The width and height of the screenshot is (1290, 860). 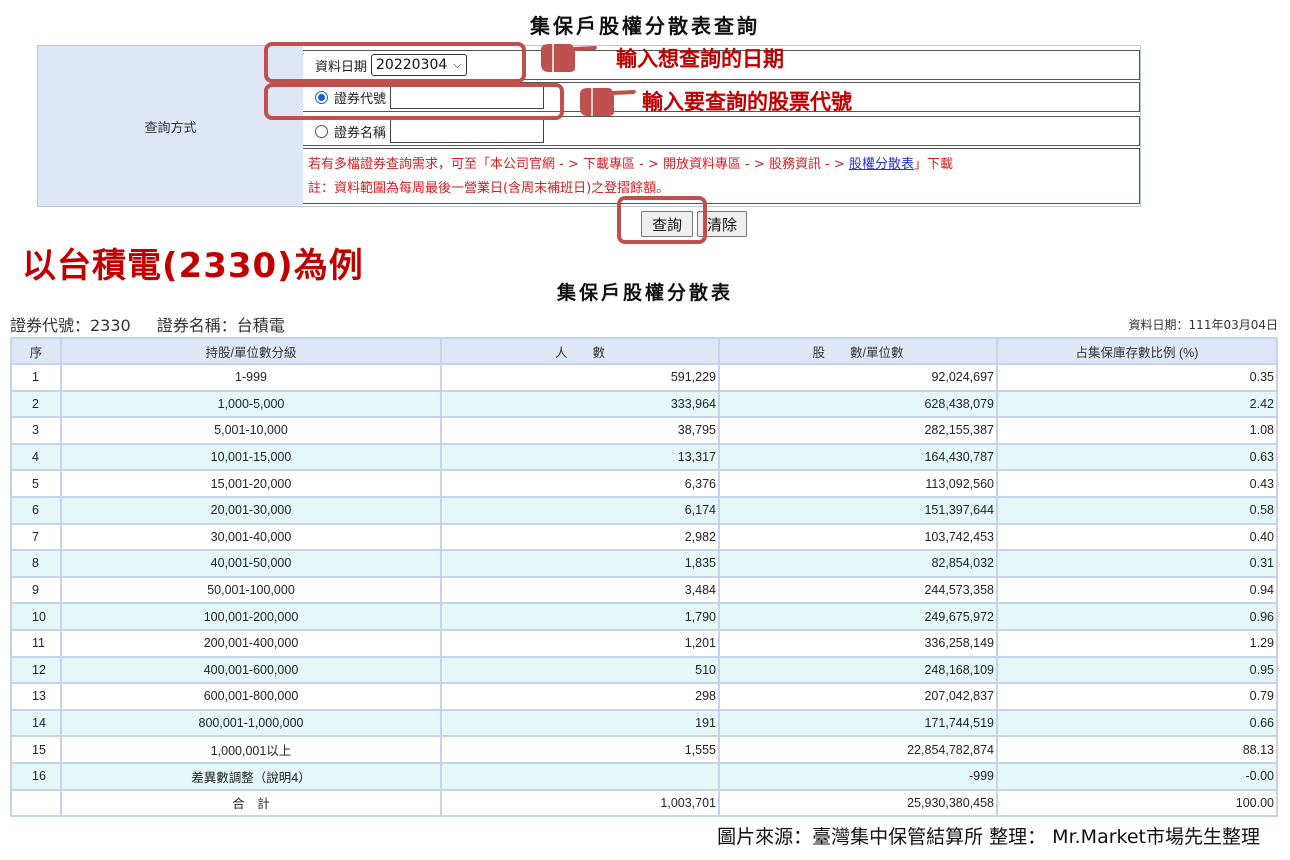 I want to click on table-row: 3 5,001-10,000 38,795 282,155,387 1.08, so click(x=644, y=430).